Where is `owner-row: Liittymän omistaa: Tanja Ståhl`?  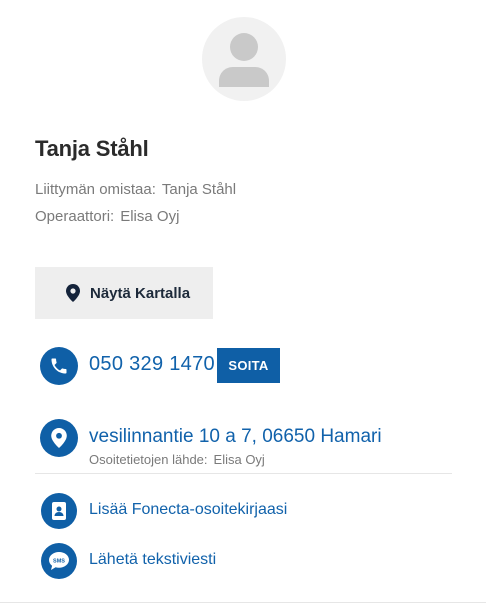 owner-row: Liittymän omistaa: Tanja Ståhl is located at coordinates (135, 189).